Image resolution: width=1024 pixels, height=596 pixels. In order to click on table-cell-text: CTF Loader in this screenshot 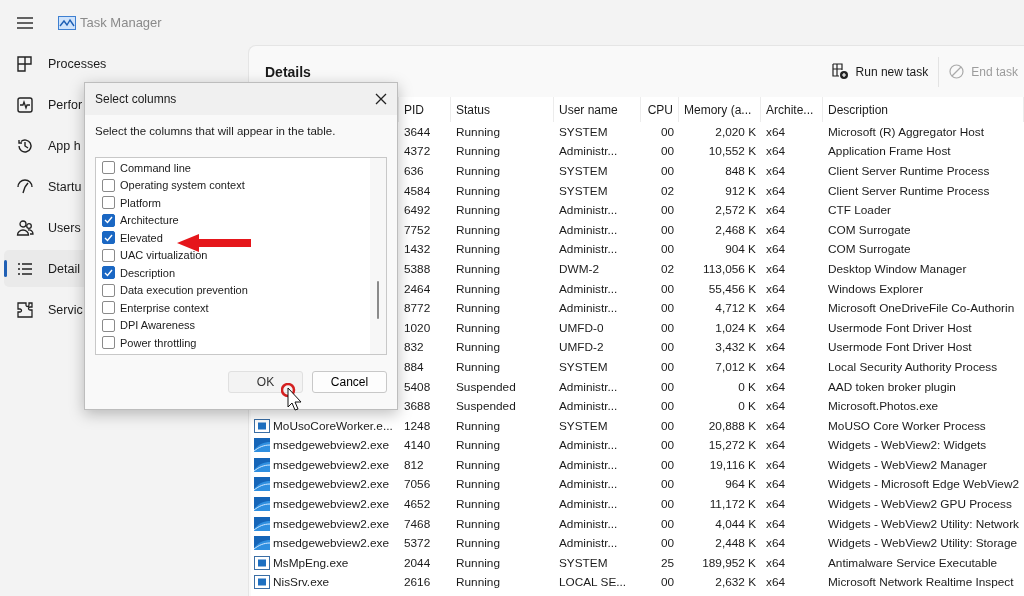, I will do `click(859, 210)`.